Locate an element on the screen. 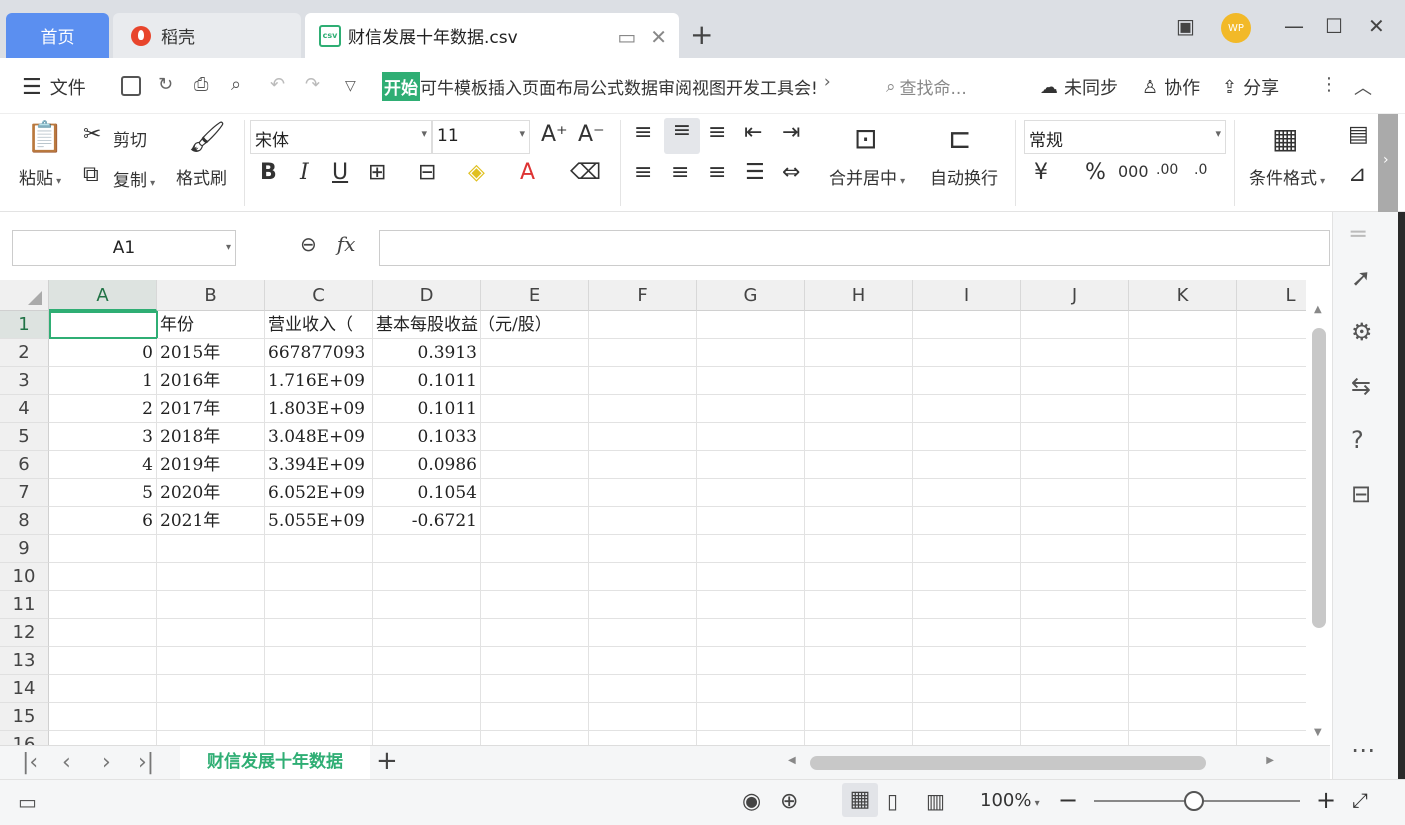 The height and width of the screenshot is (825, 1405). cell-e16 is located at coordinates (535, 738).